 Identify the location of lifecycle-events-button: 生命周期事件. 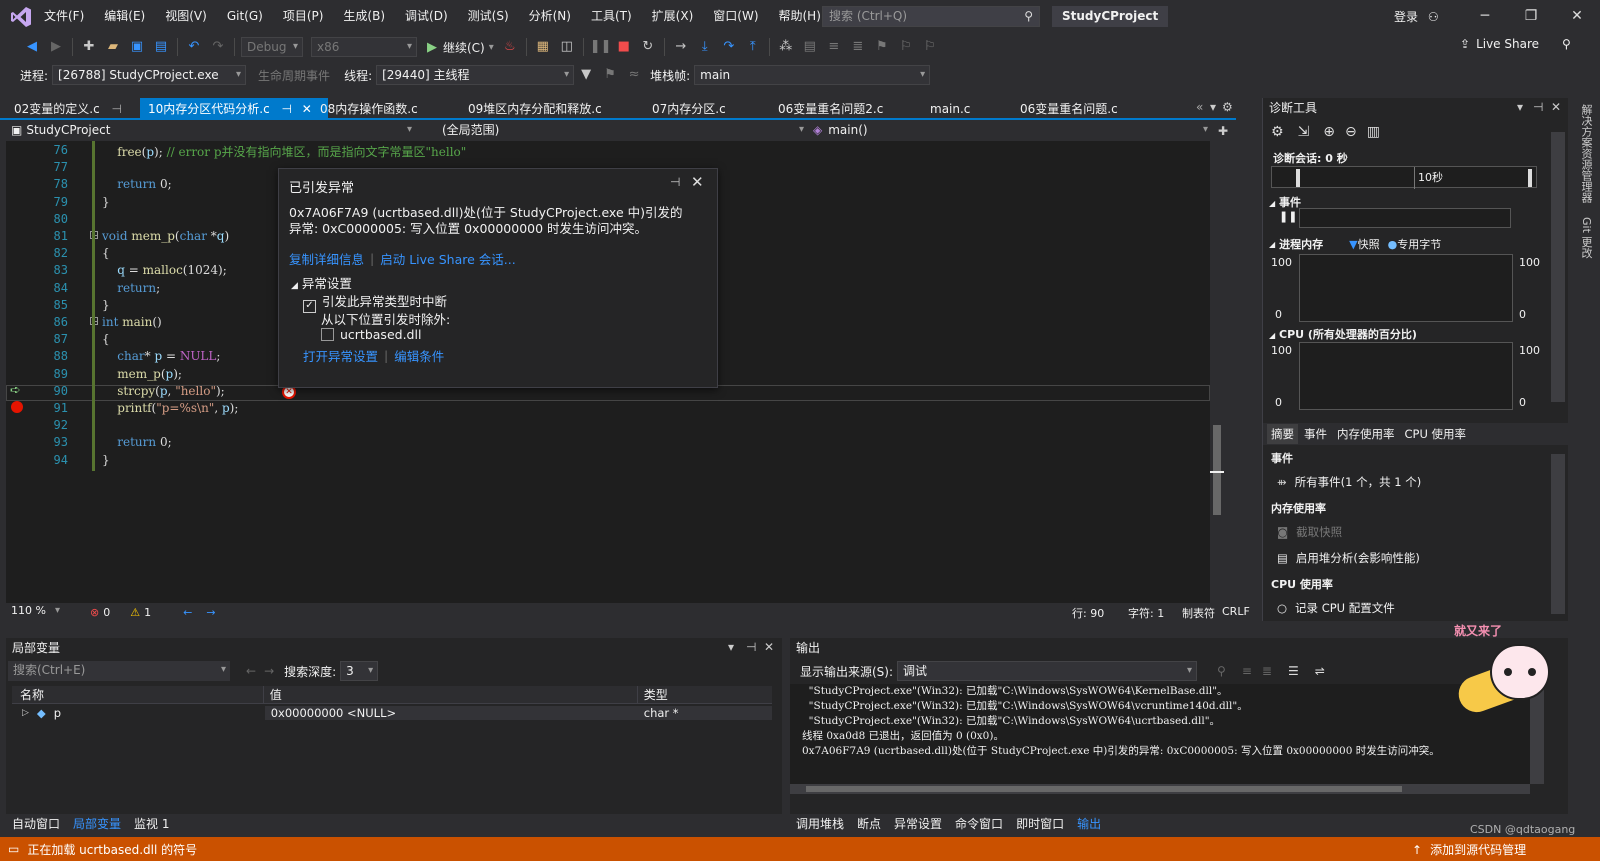
(294, 75).